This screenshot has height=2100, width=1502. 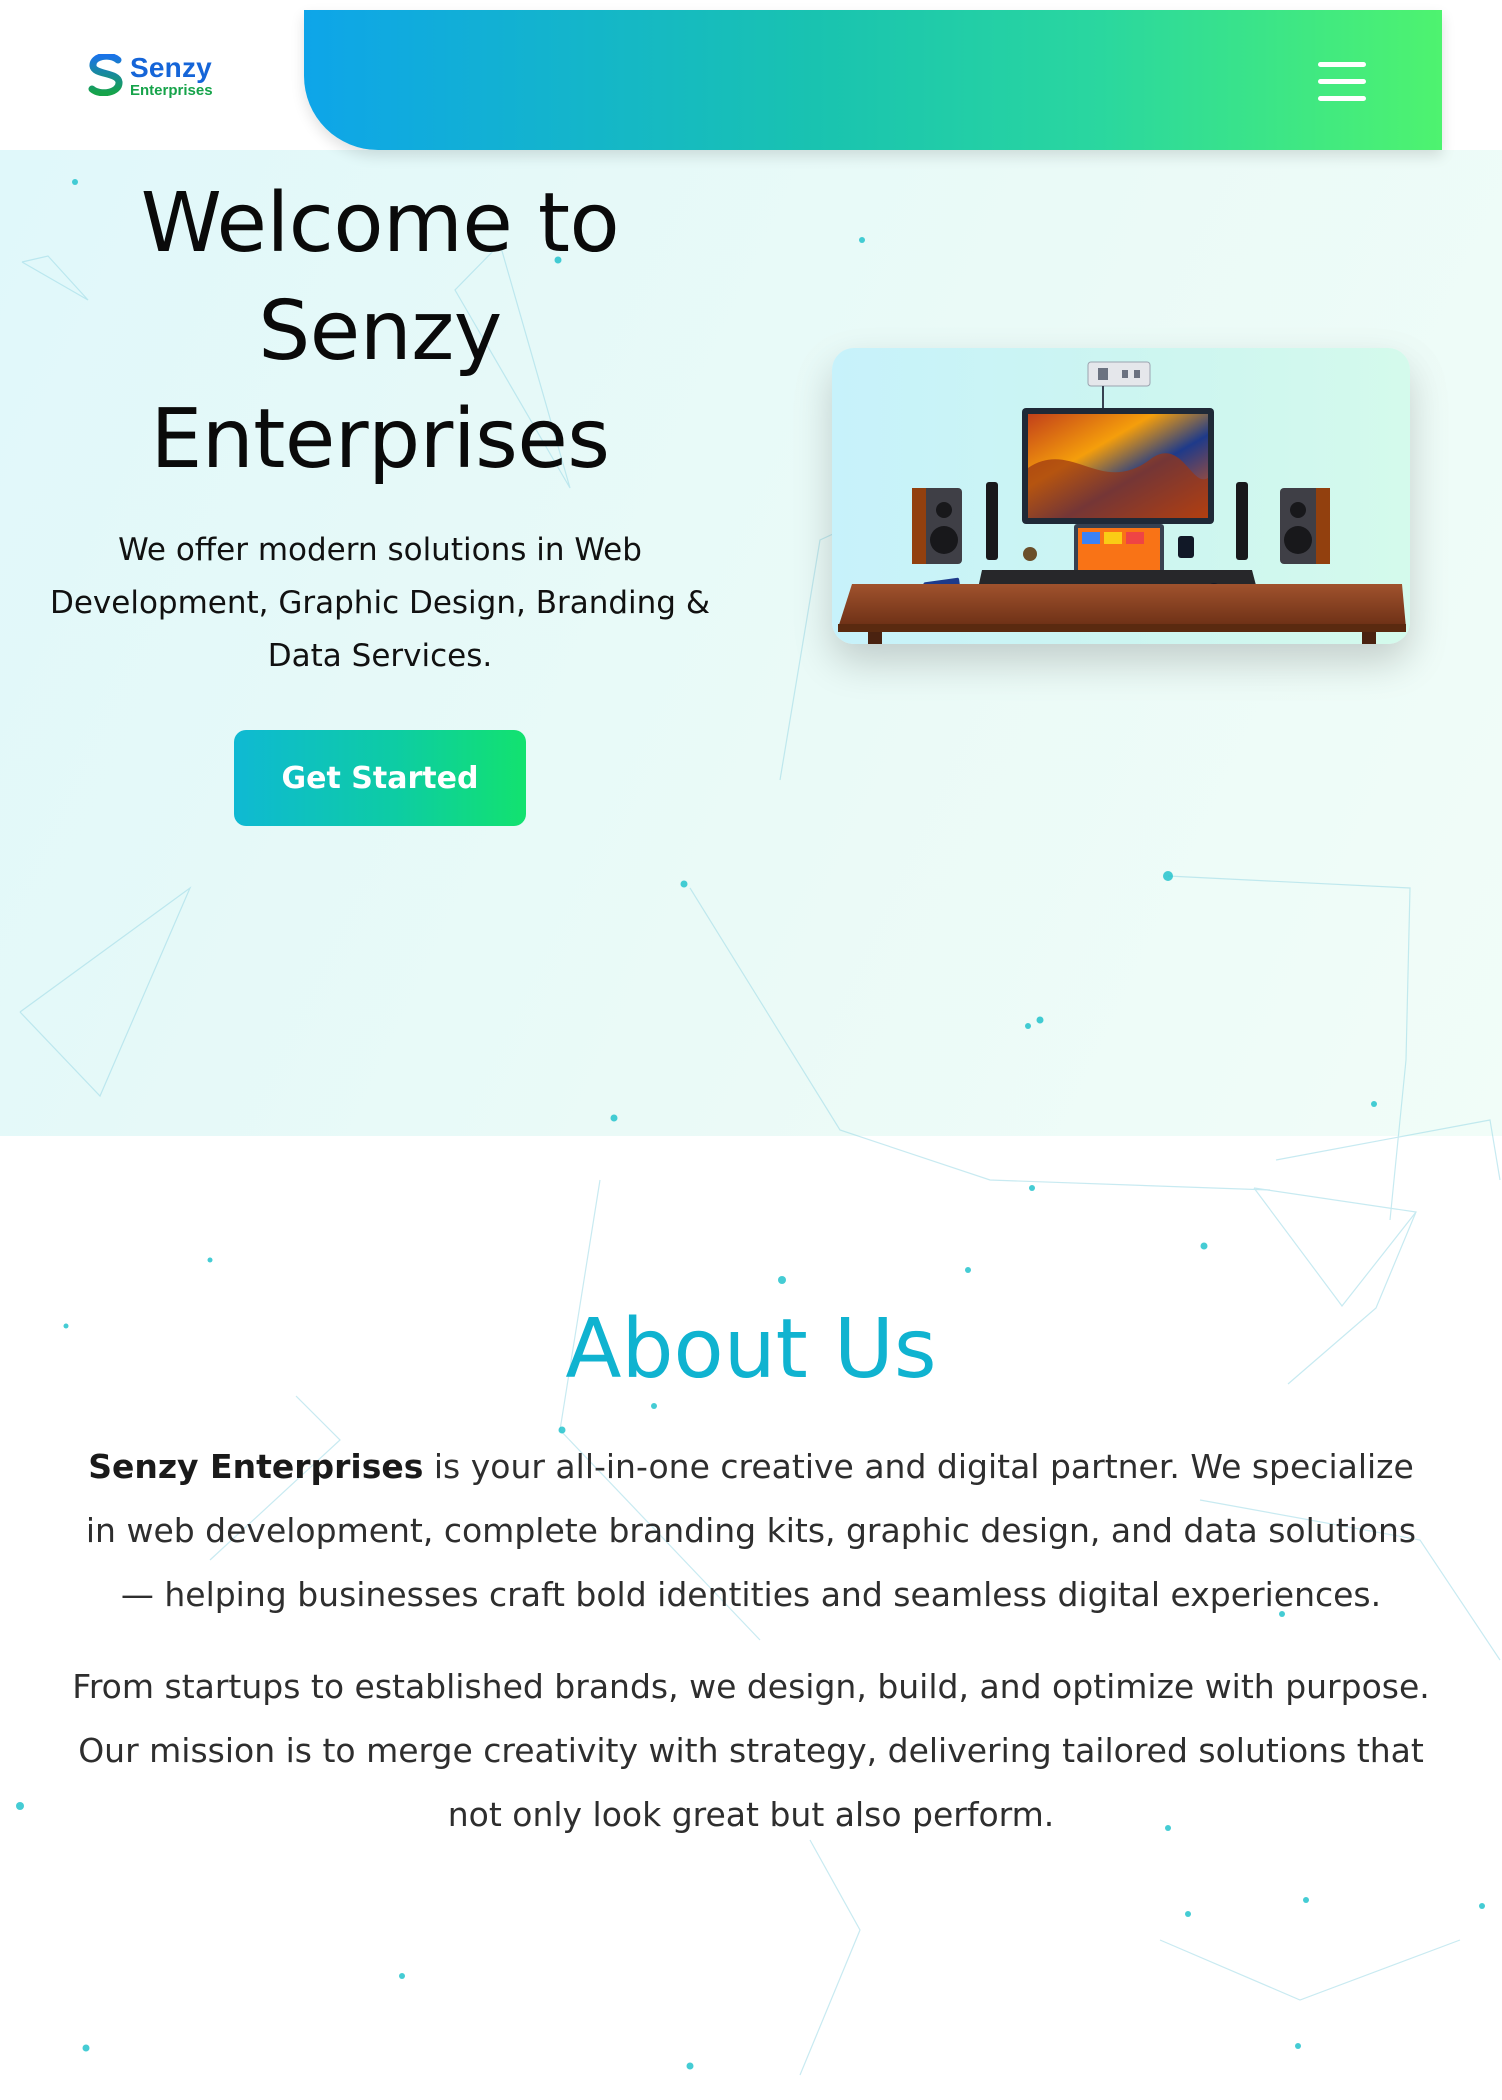 I want to click on logo: Senzy Enterprises, so click(x=158, y=77).